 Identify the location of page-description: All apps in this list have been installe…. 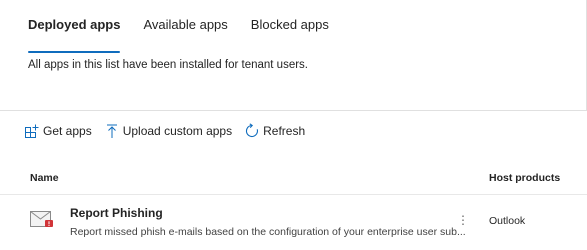
(168, 65).